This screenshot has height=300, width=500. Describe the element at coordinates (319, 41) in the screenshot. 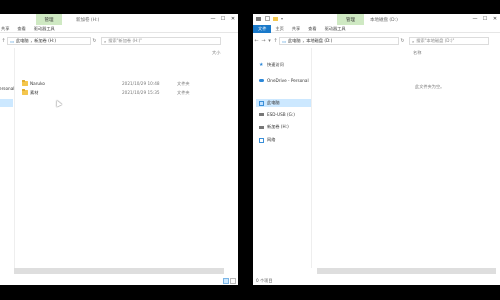

I see `breadcrumb-drive: 本地磁盘 (D:)` at that location.